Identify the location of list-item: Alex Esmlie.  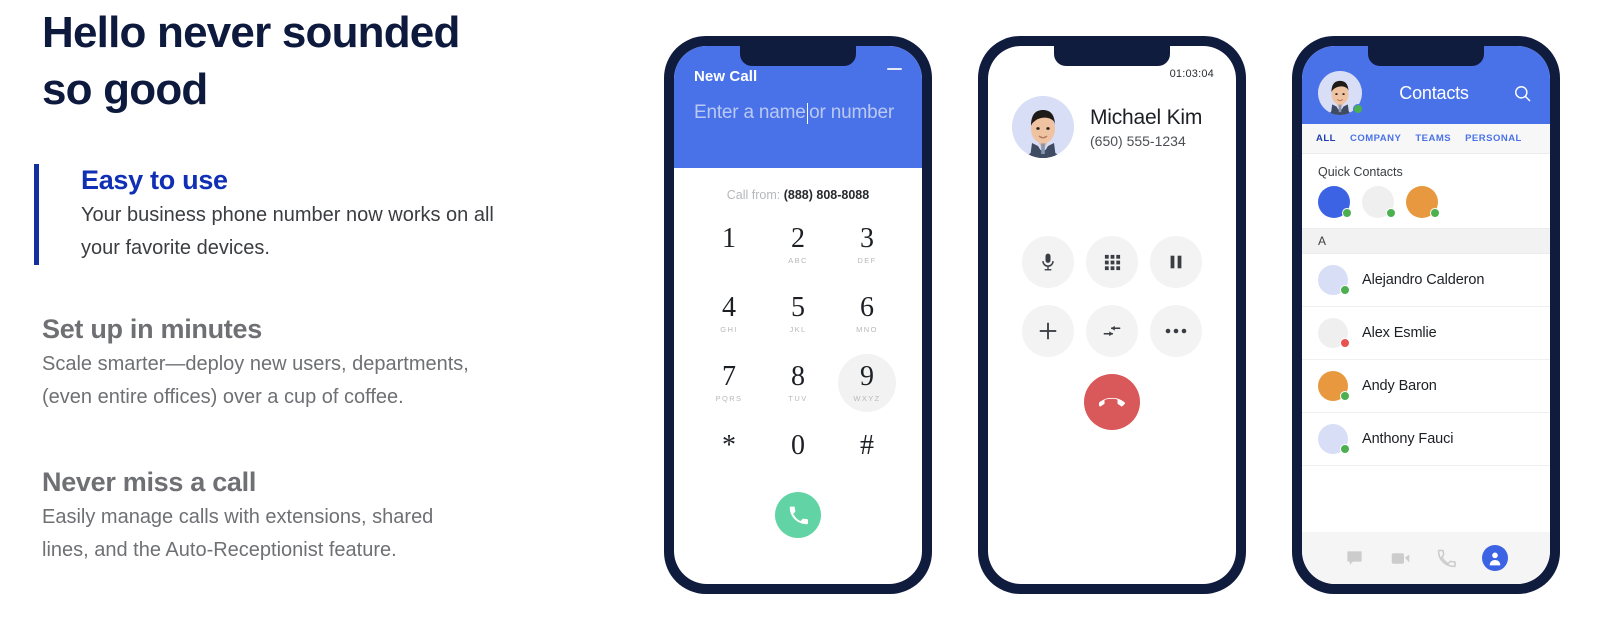
(1426, 333).